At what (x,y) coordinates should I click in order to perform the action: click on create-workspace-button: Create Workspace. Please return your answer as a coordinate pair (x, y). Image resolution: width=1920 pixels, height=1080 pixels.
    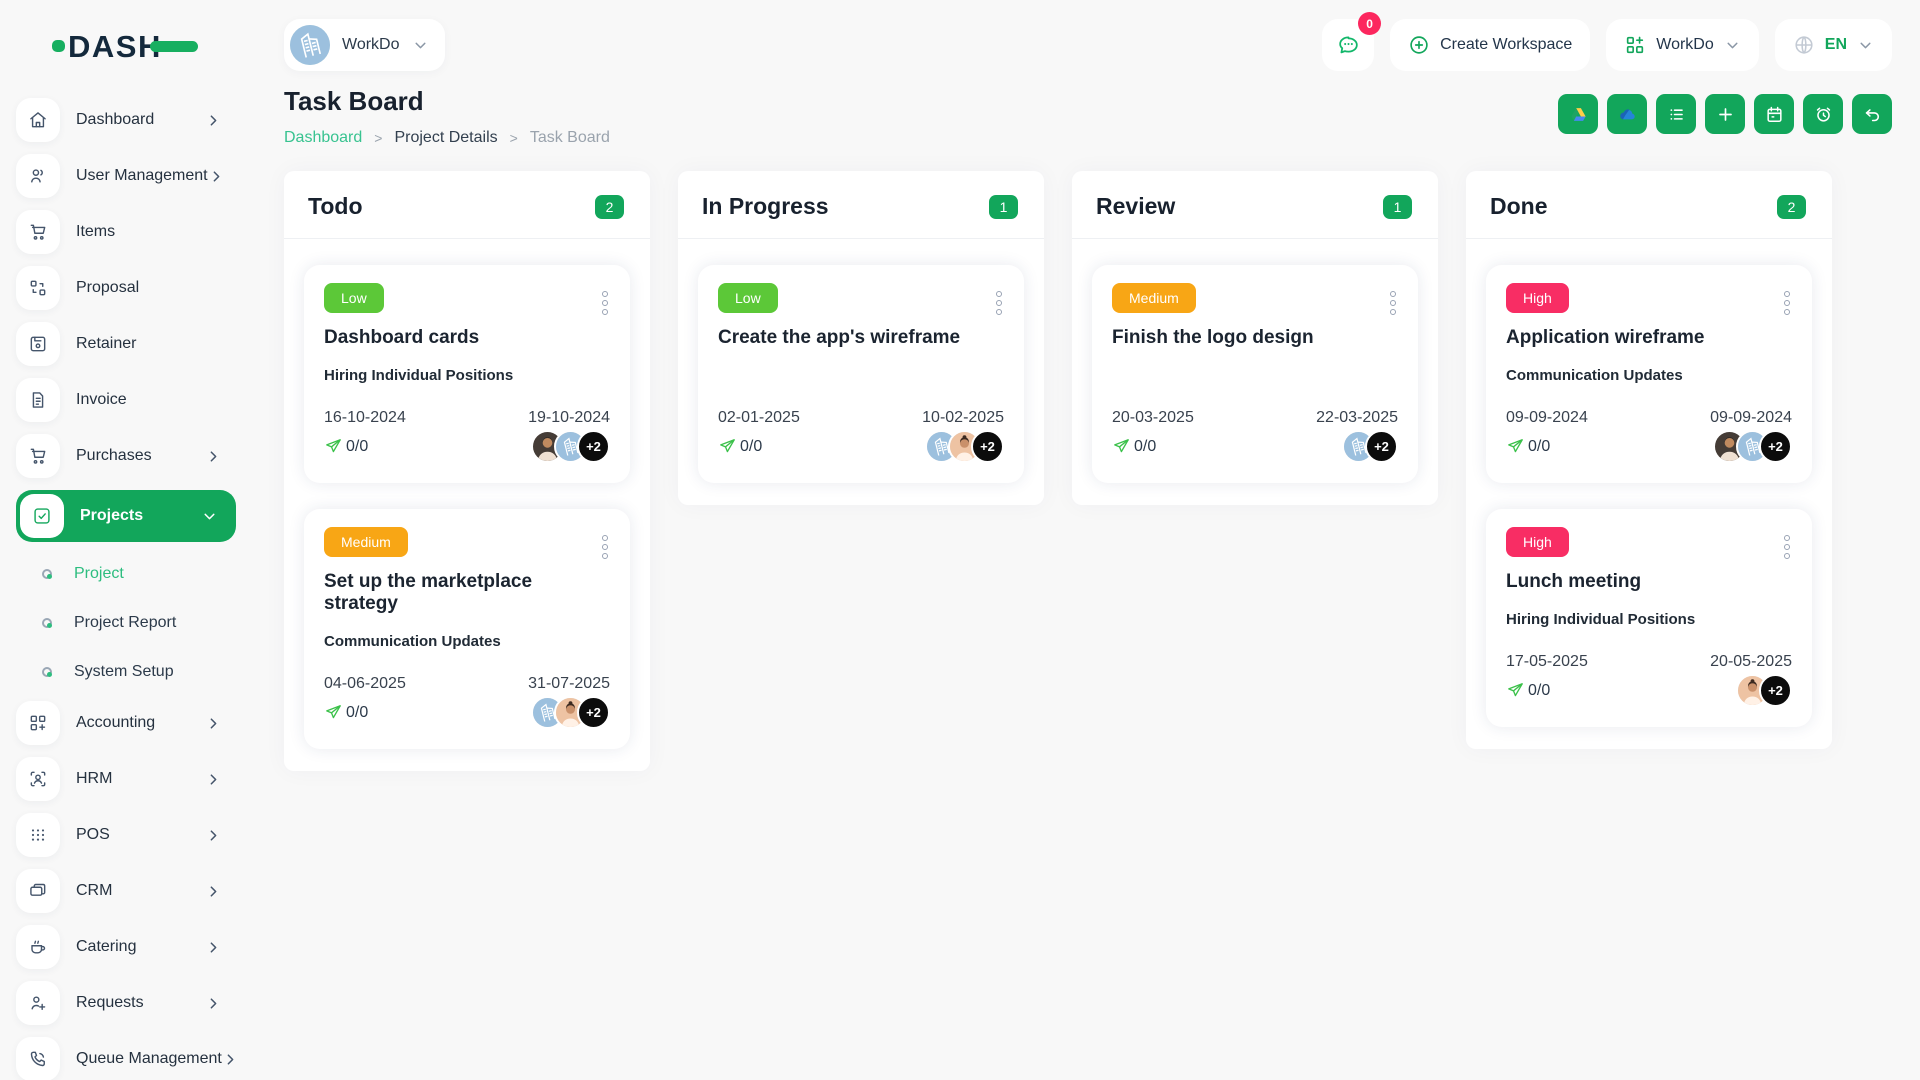
    Looking at the image, I should click on (1490, 45).